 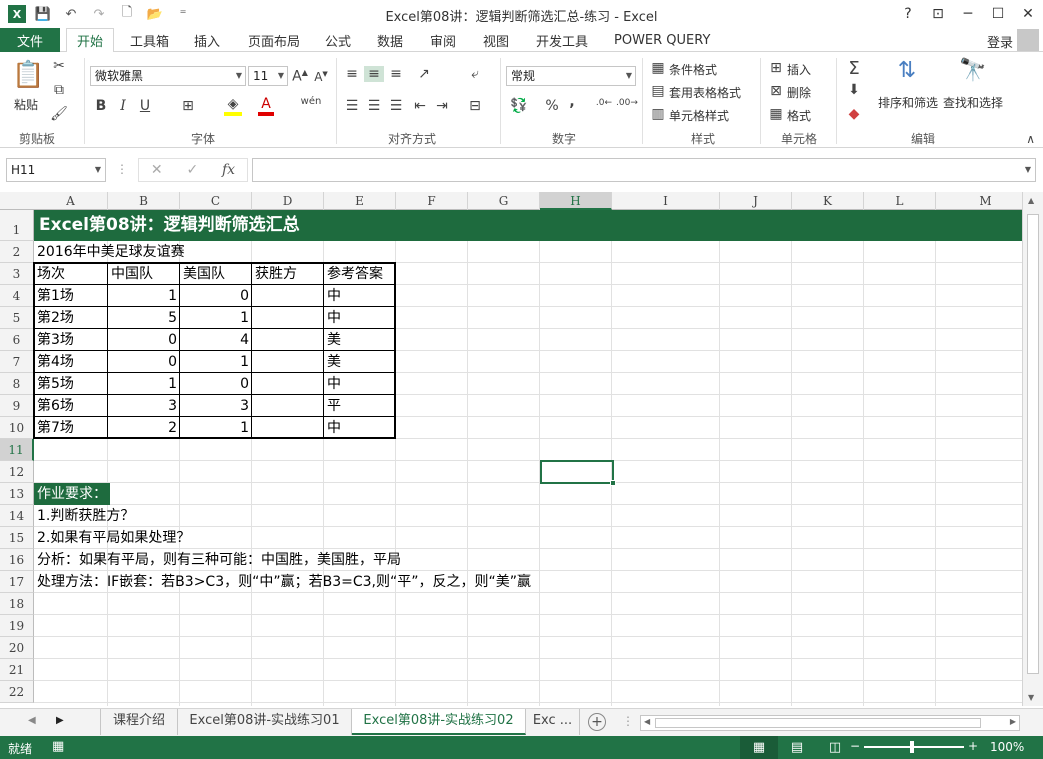 I want to click on cell-styles-button: 单元格样式, so click(x=699, y=115).